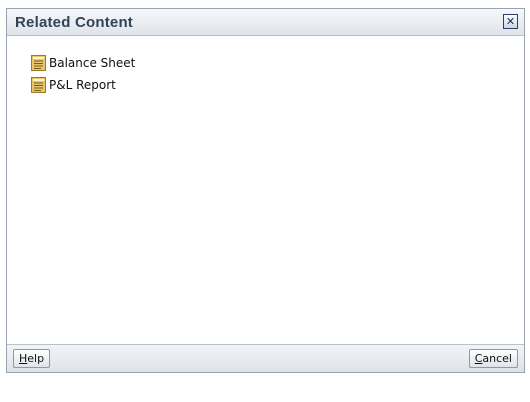 The height and width of the screenshot is (402, 530). Describe the element at coordinates (265, 358) in the screenshot. I see `dialog-footer: Help Cancel` at that location.